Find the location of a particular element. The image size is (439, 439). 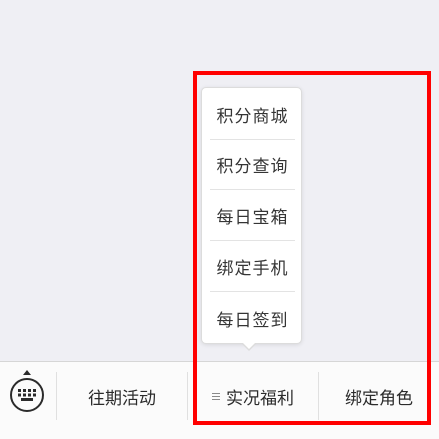

keyboard-icon is located at coordinates (27, 395).